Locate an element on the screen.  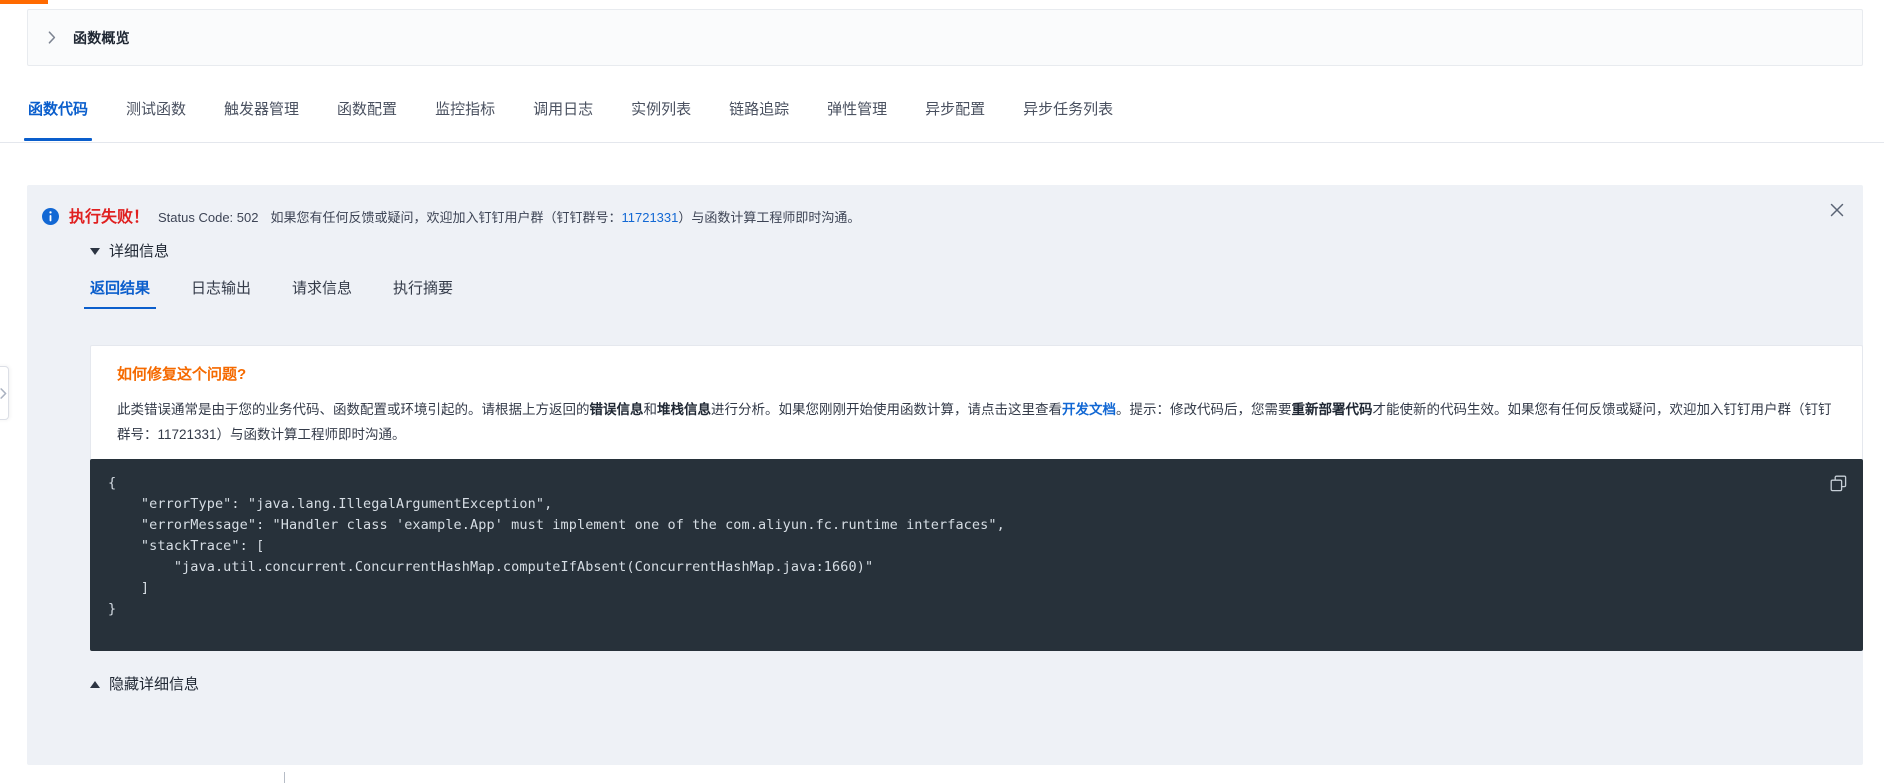
bottom-divider-mark is located at coordinates (284, 777).